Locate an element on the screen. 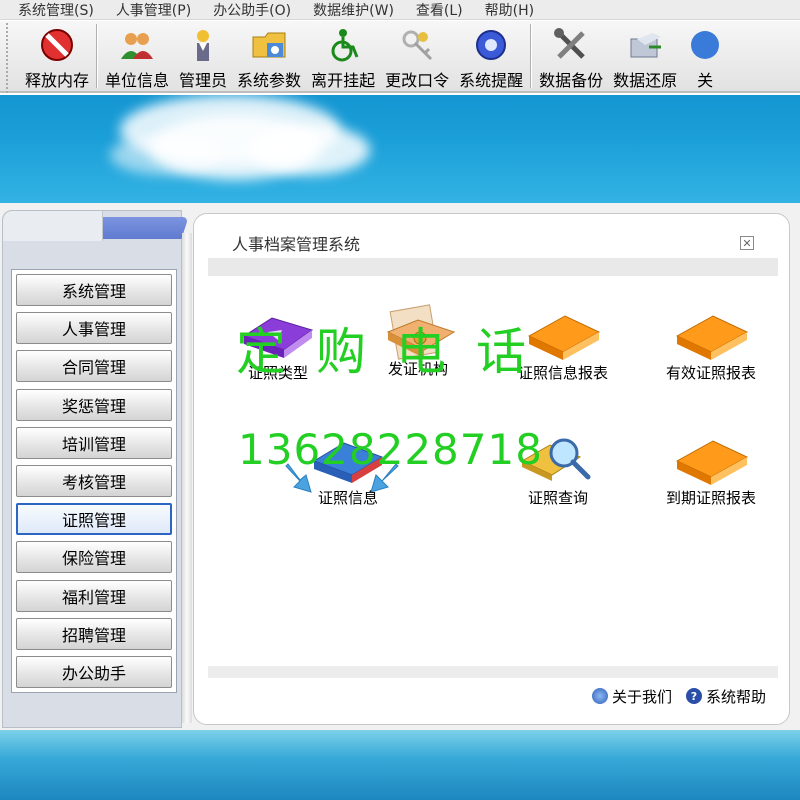 Image resolution: width=800 pixels, height=800 pixels. menu-bar: 系统管理(S) 人事管理(P) 办公助手(O) 数据维护(W) 查看(L) 帮助(H) is located at coordinates (400, 10).